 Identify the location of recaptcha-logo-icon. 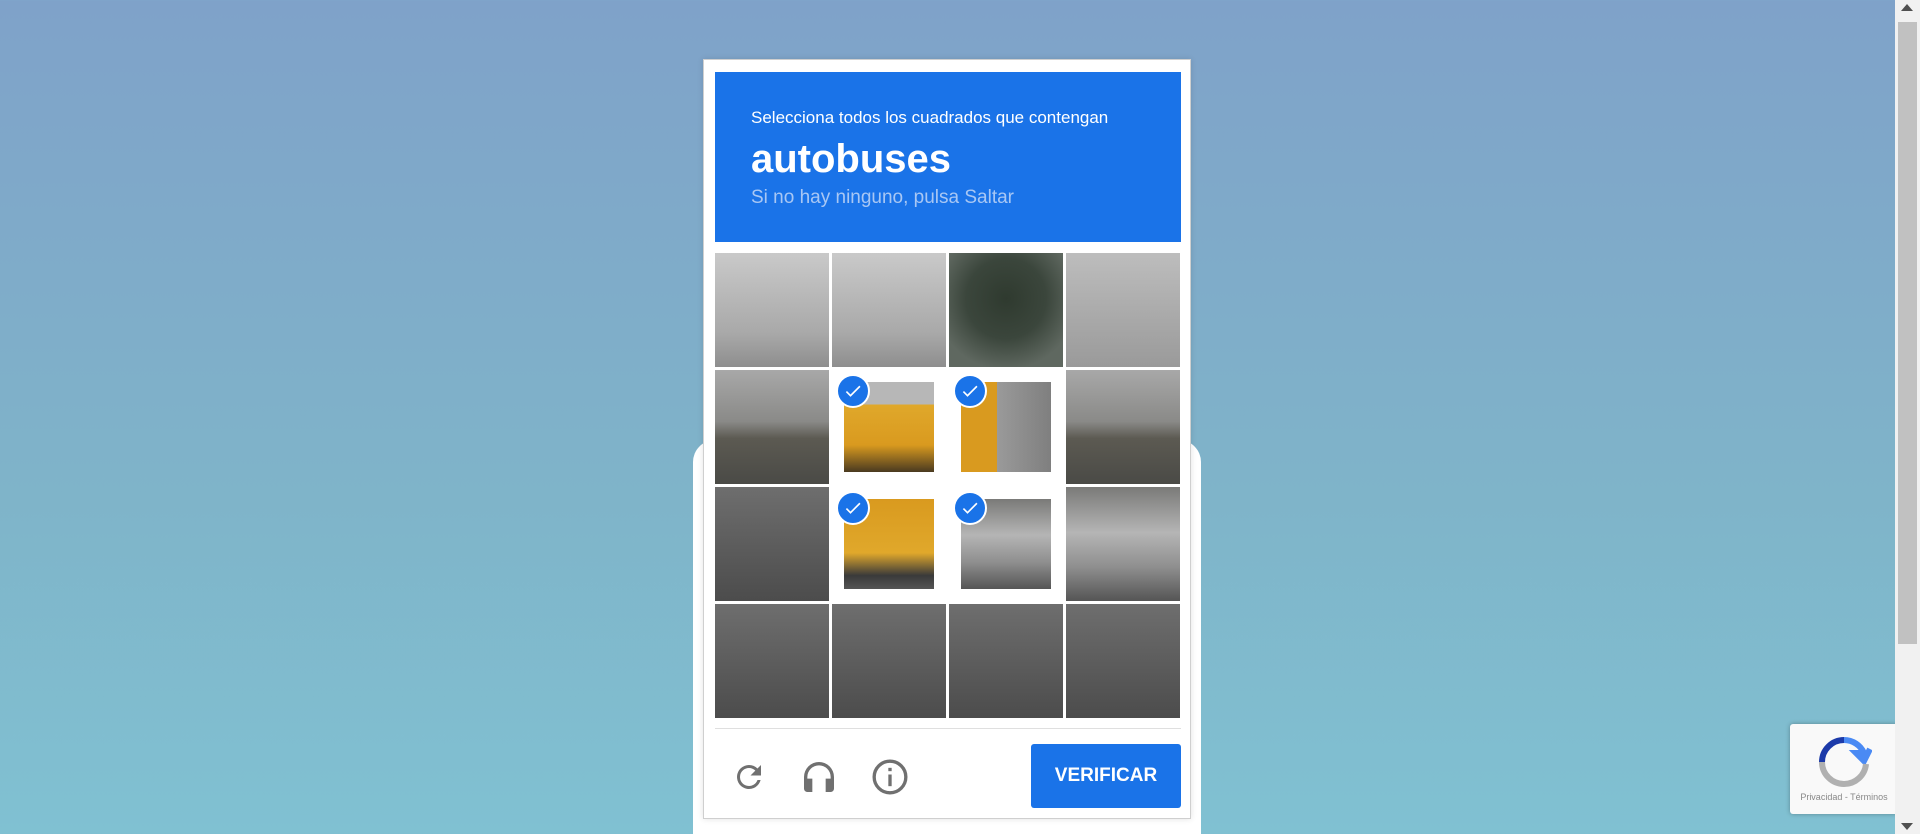
(1845, 762).